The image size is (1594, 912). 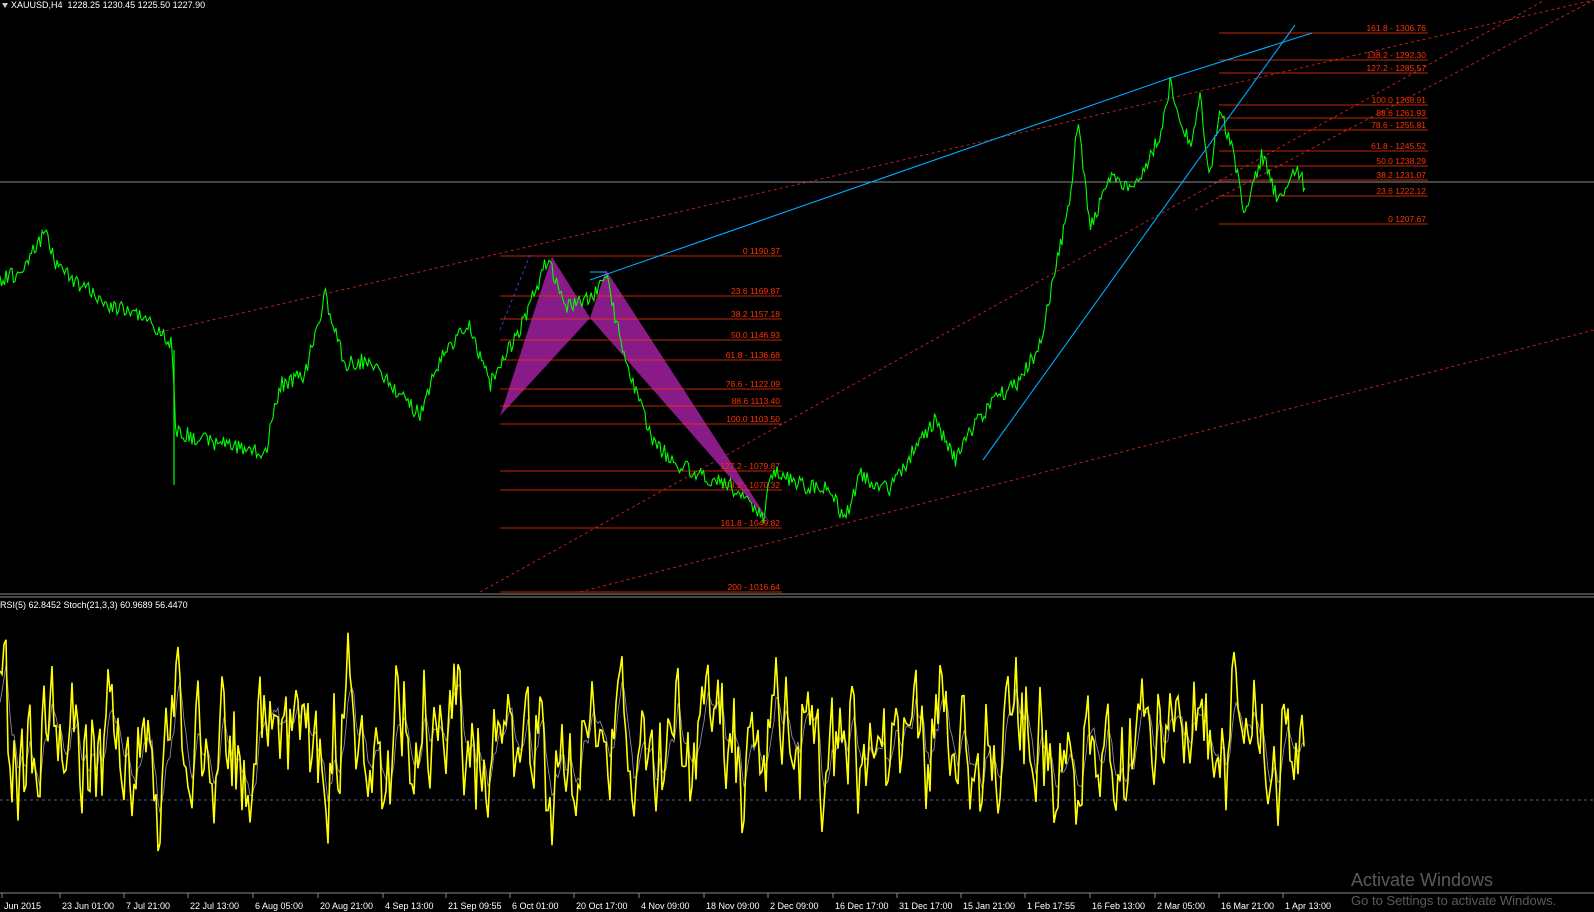 What do you see at coordinates (753, 419) in the screenshot?
I see `fib-level-label: 100.0 1103.50` at bounding box center [753, 419].